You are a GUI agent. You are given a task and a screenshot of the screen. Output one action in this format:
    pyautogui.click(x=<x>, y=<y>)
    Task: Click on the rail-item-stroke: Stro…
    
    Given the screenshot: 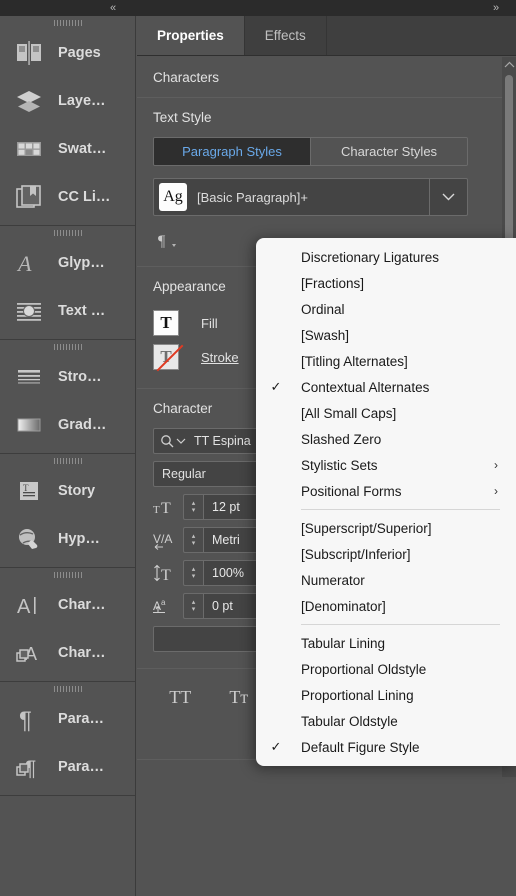 What is the action you would take?
    pyautogui.click(x=67, y=377)
    